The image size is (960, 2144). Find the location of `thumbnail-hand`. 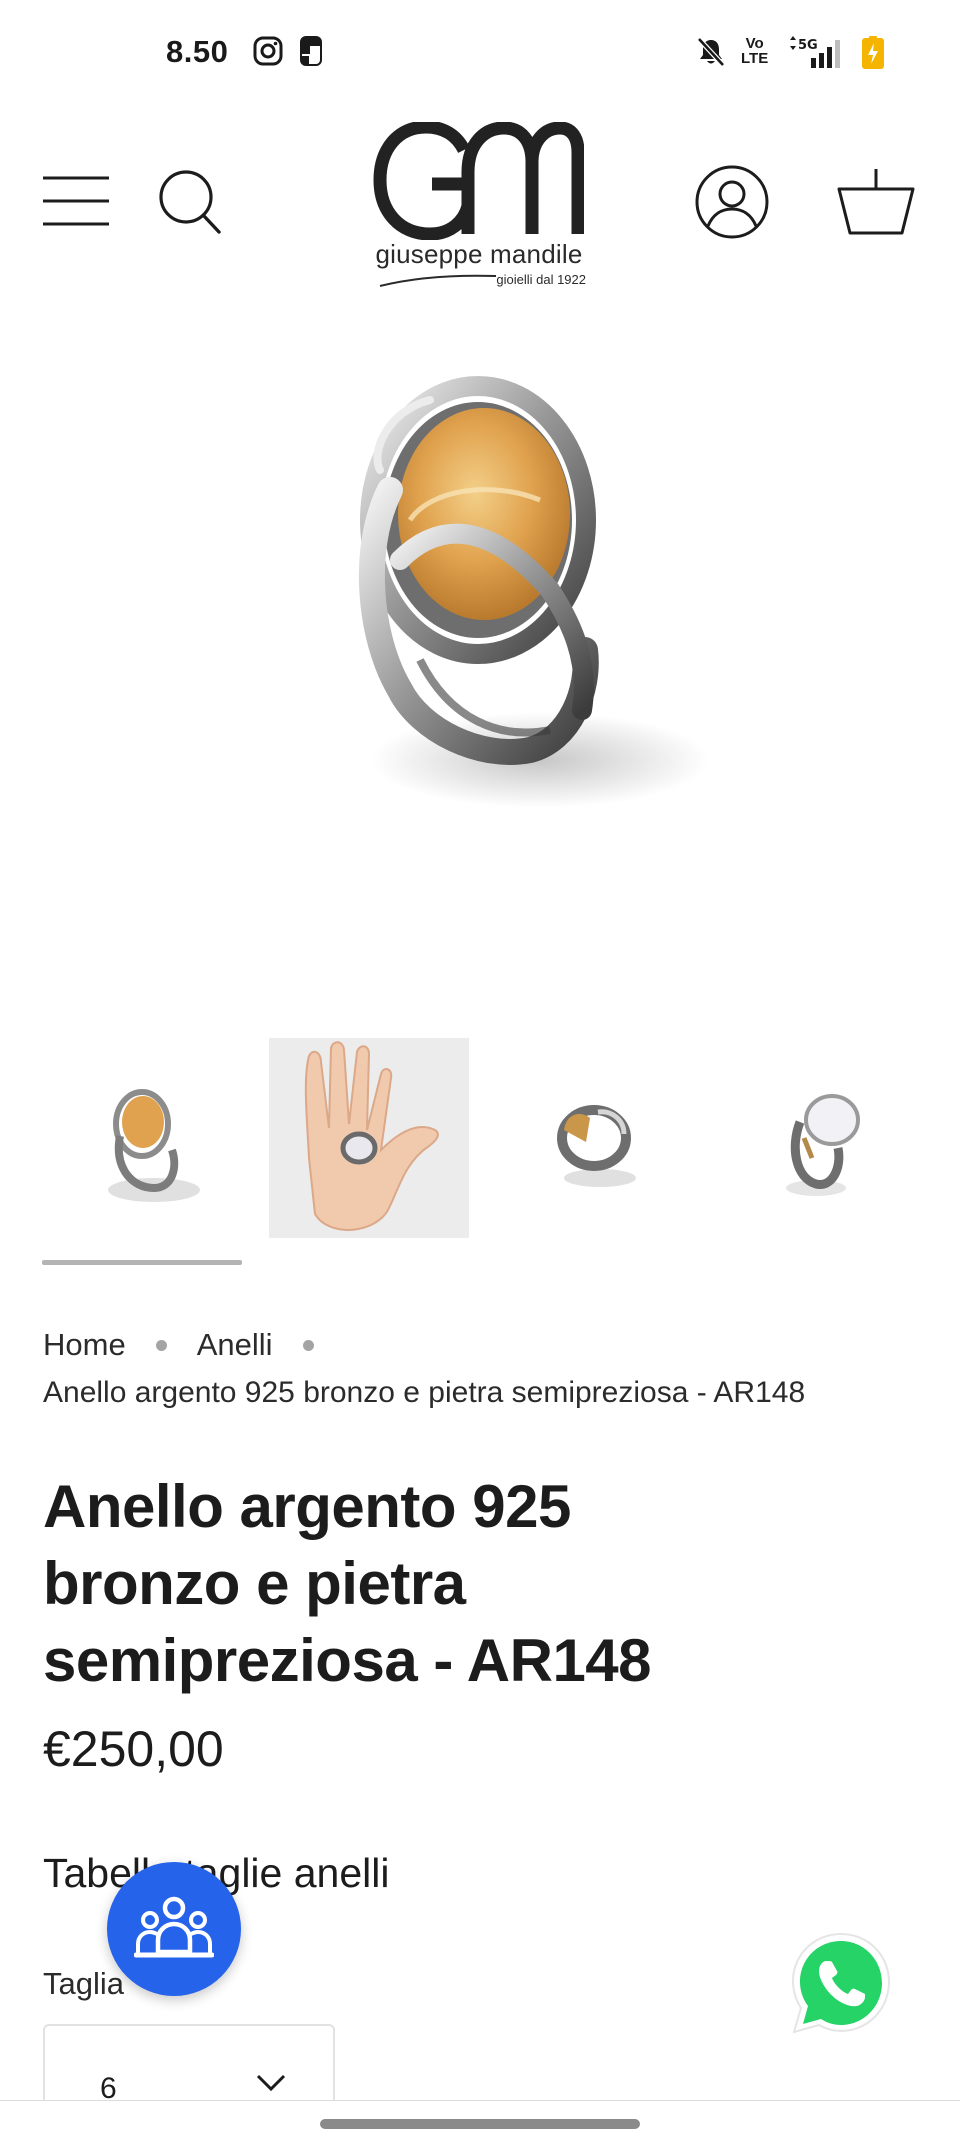

thumbnail-hand is located at coordinates (371, 1136).